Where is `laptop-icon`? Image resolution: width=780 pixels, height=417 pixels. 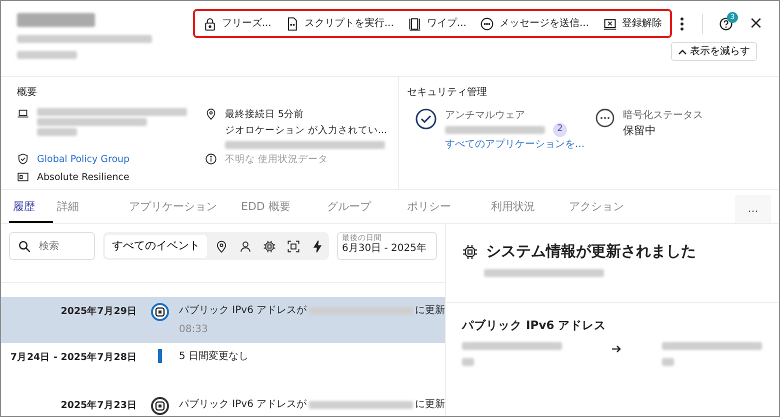
laptop-icon is located at coordinates (23, 114).